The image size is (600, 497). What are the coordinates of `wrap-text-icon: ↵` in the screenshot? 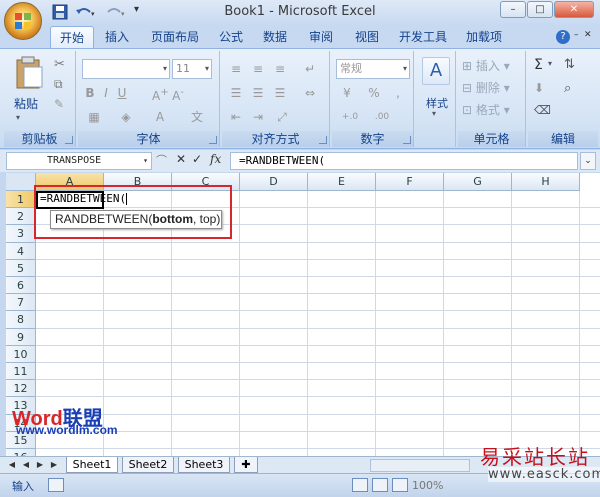 It's located at (310, 69).